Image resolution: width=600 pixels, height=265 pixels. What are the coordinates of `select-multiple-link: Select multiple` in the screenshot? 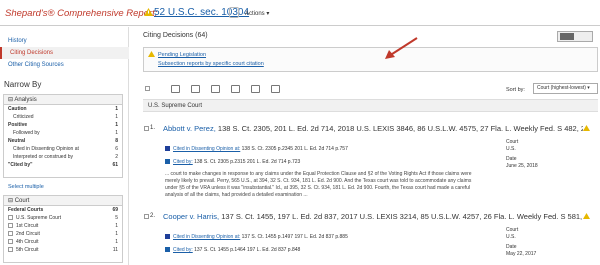 It's located at (26, 187).